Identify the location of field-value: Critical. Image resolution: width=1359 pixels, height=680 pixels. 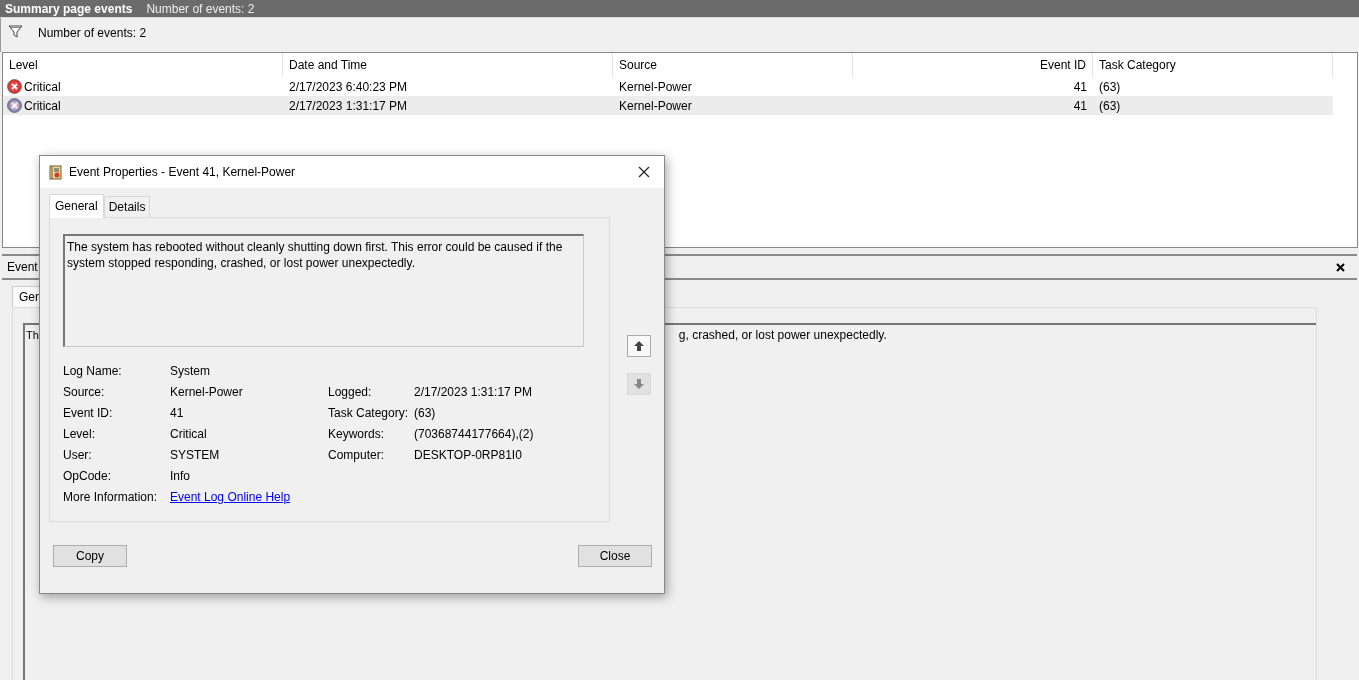
(189, 434).